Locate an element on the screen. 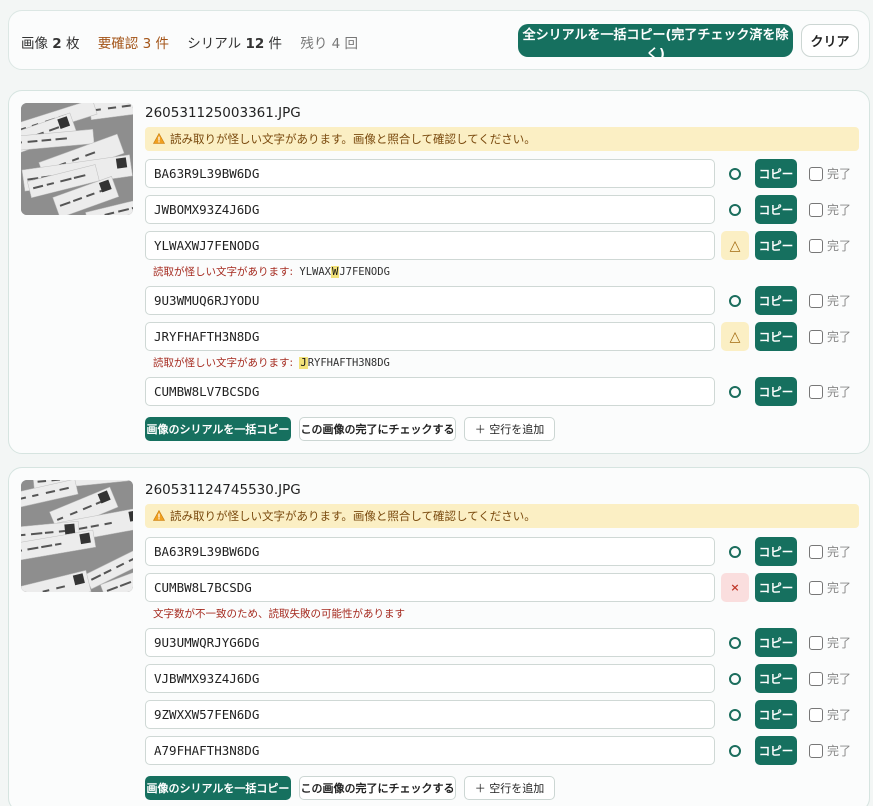  row-note: 文字数が不一致のため、読取失敗の可能性があります is located at coordinates (279, 613).